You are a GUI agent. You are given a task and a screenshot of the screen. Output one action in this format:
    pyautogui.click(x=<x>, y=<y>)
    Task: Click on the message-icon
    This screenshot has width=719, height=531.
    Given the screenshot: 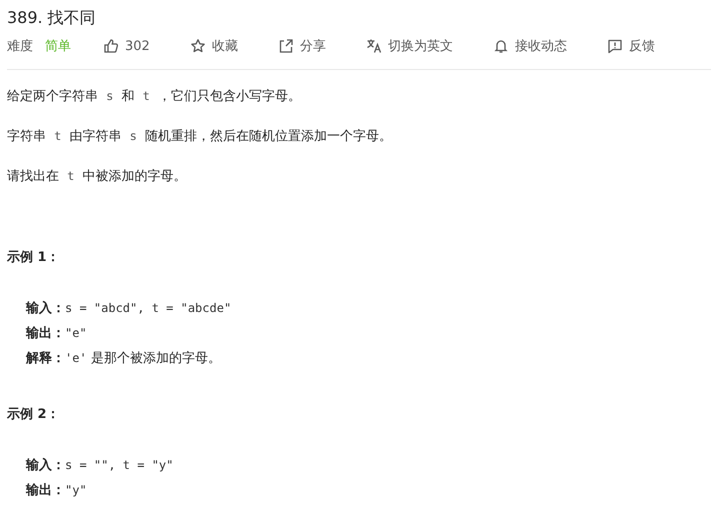 What is the action you would take?
    pyautogui.click(x=614, y=46)
    